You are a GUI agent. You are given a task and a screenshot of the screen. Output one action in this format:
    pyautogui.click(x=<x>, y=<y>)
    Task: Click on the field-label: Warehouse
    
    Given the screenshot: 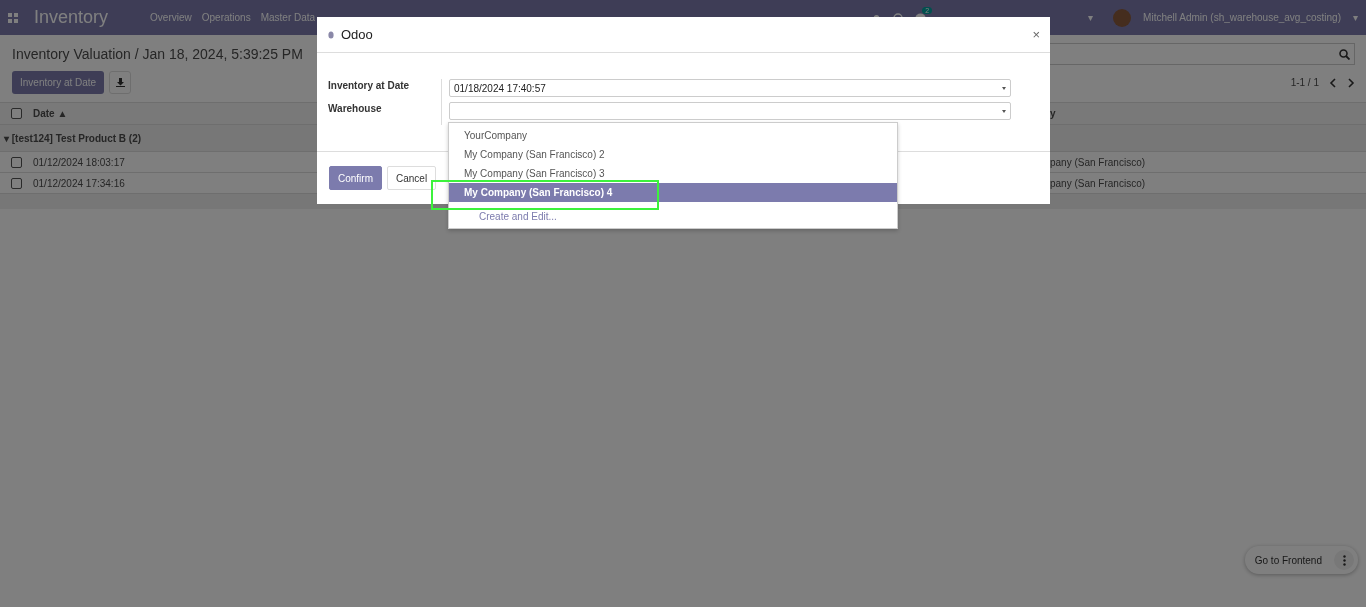 What is the action you would take?
    pyautogui.click(x=355, y=109)
    